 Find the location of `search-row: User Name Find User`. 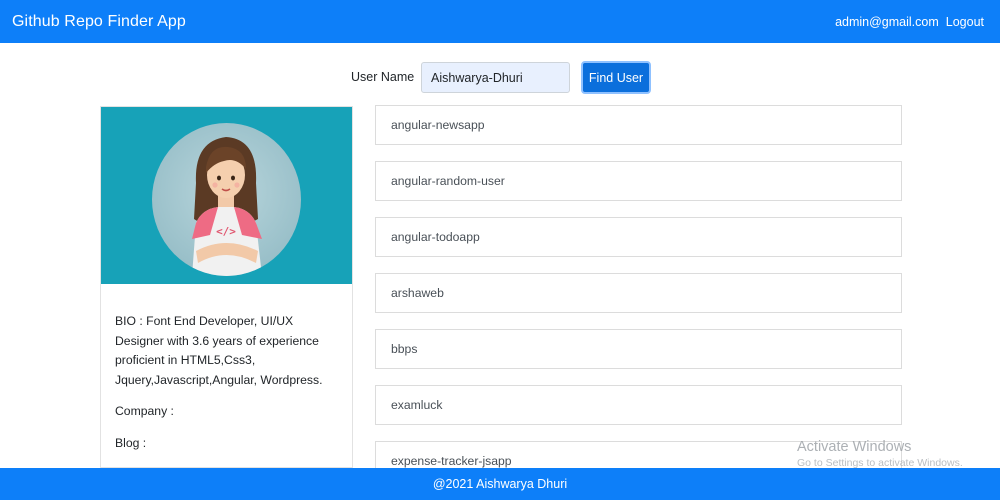

search-row: User Name Find User is located at coordinates (500, 77).